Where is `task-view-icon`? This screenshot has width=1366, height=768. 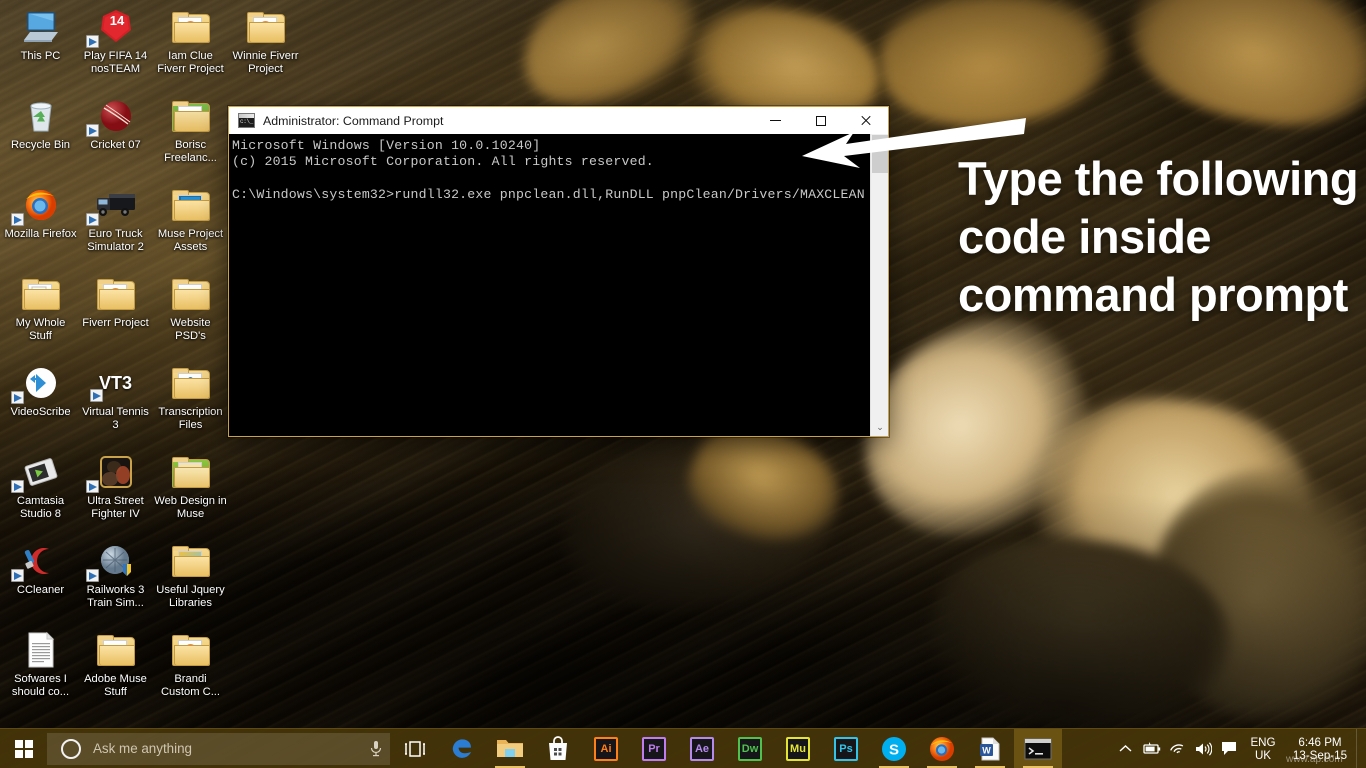 task-view-icon is located at coordinates (415, 748).